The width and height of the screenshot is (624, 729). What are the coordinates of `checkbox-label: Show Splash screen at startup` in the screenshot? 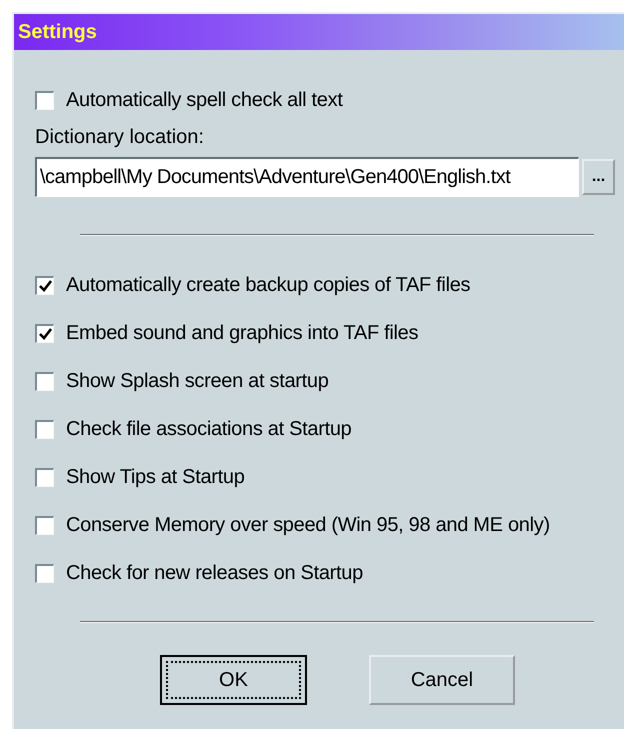 It's located at (197, 381).